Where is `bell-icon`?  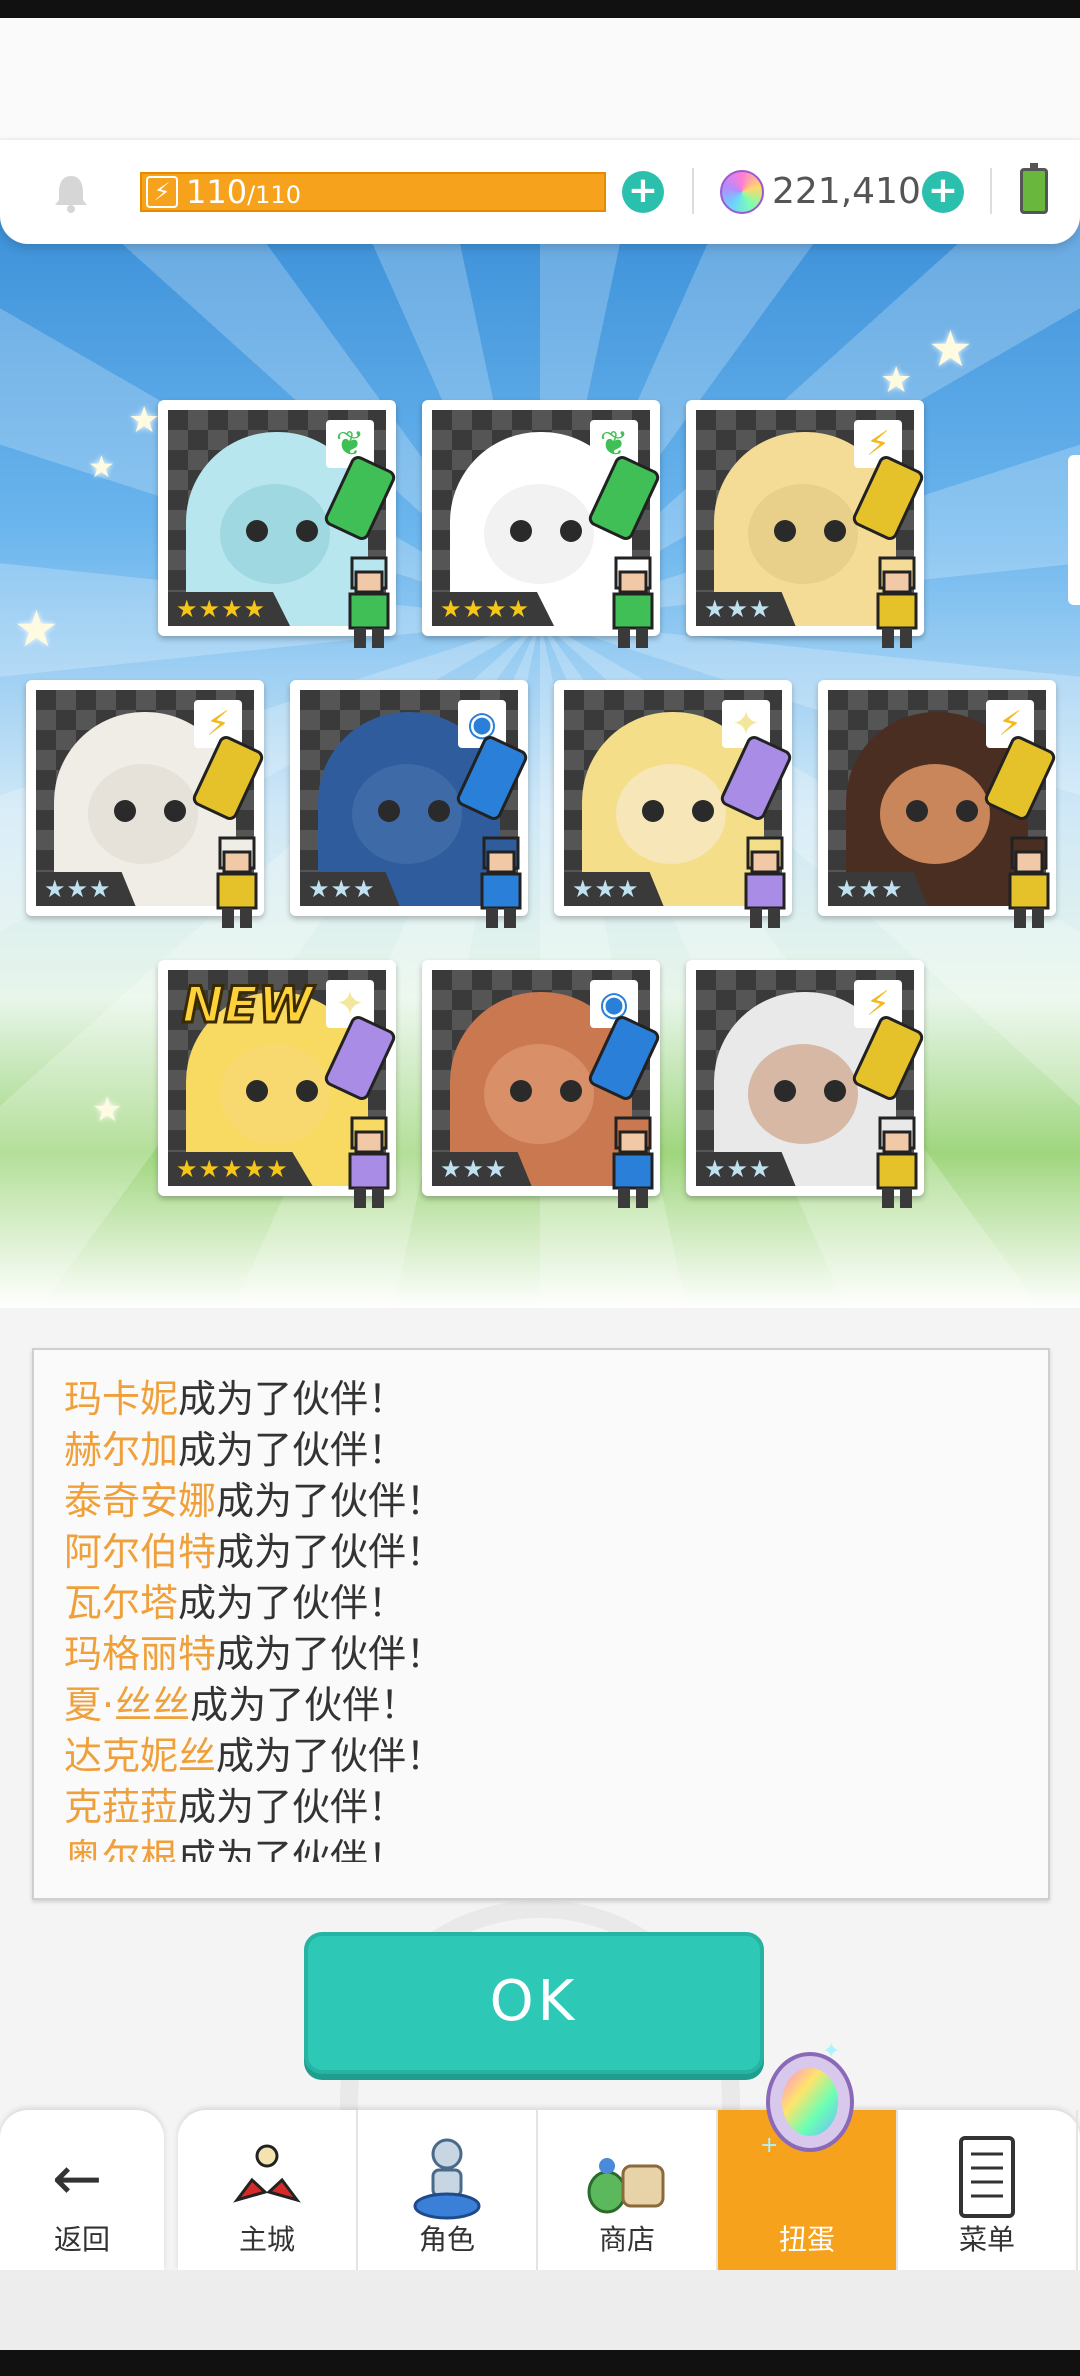
bell-icon is located at coordinates (71, 193).